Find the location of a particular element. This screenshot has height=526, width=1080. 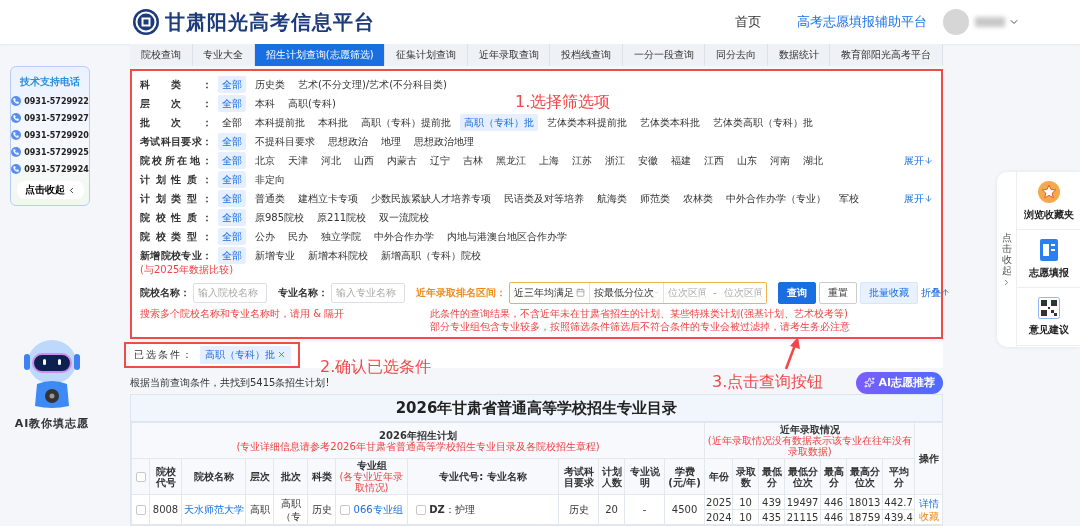

query-button: 查询 is located at coordinates (796, 292).